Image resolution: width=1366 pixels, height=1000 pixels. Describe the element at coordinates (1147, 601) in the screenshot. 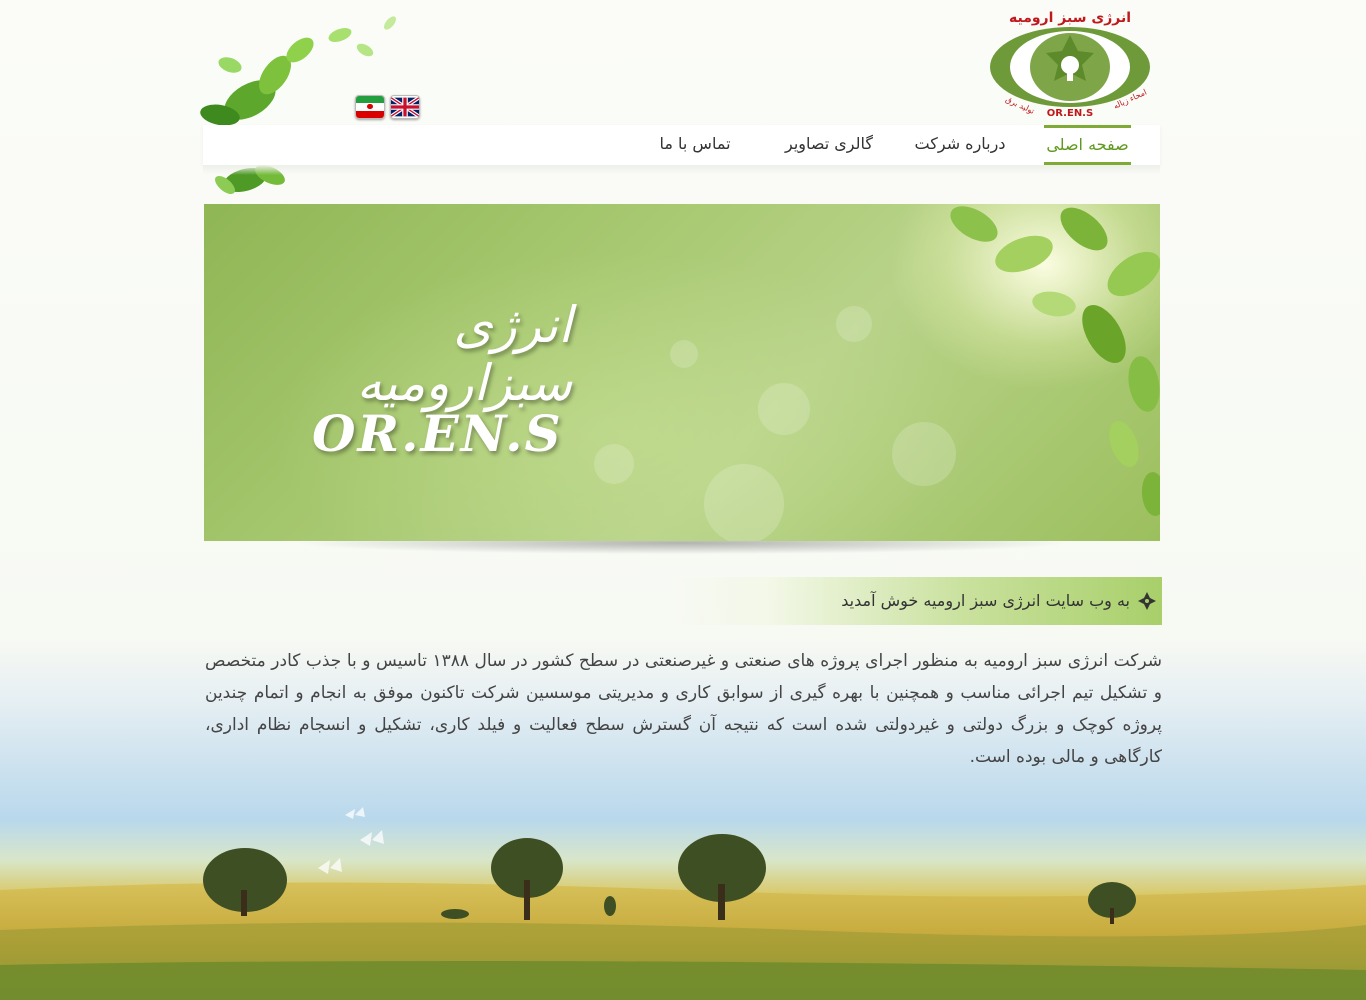

I see `ornament-icon` at that location.